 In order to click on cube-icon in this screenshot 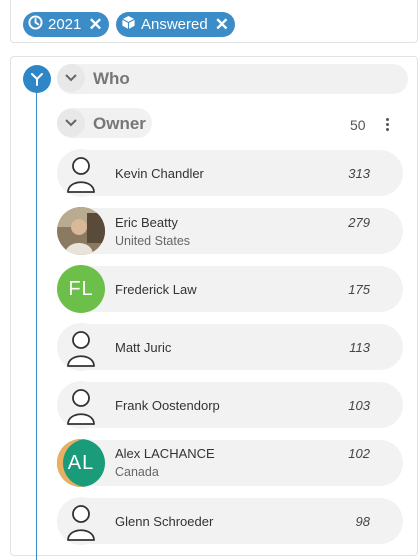, I will do `click(128, 24)`.